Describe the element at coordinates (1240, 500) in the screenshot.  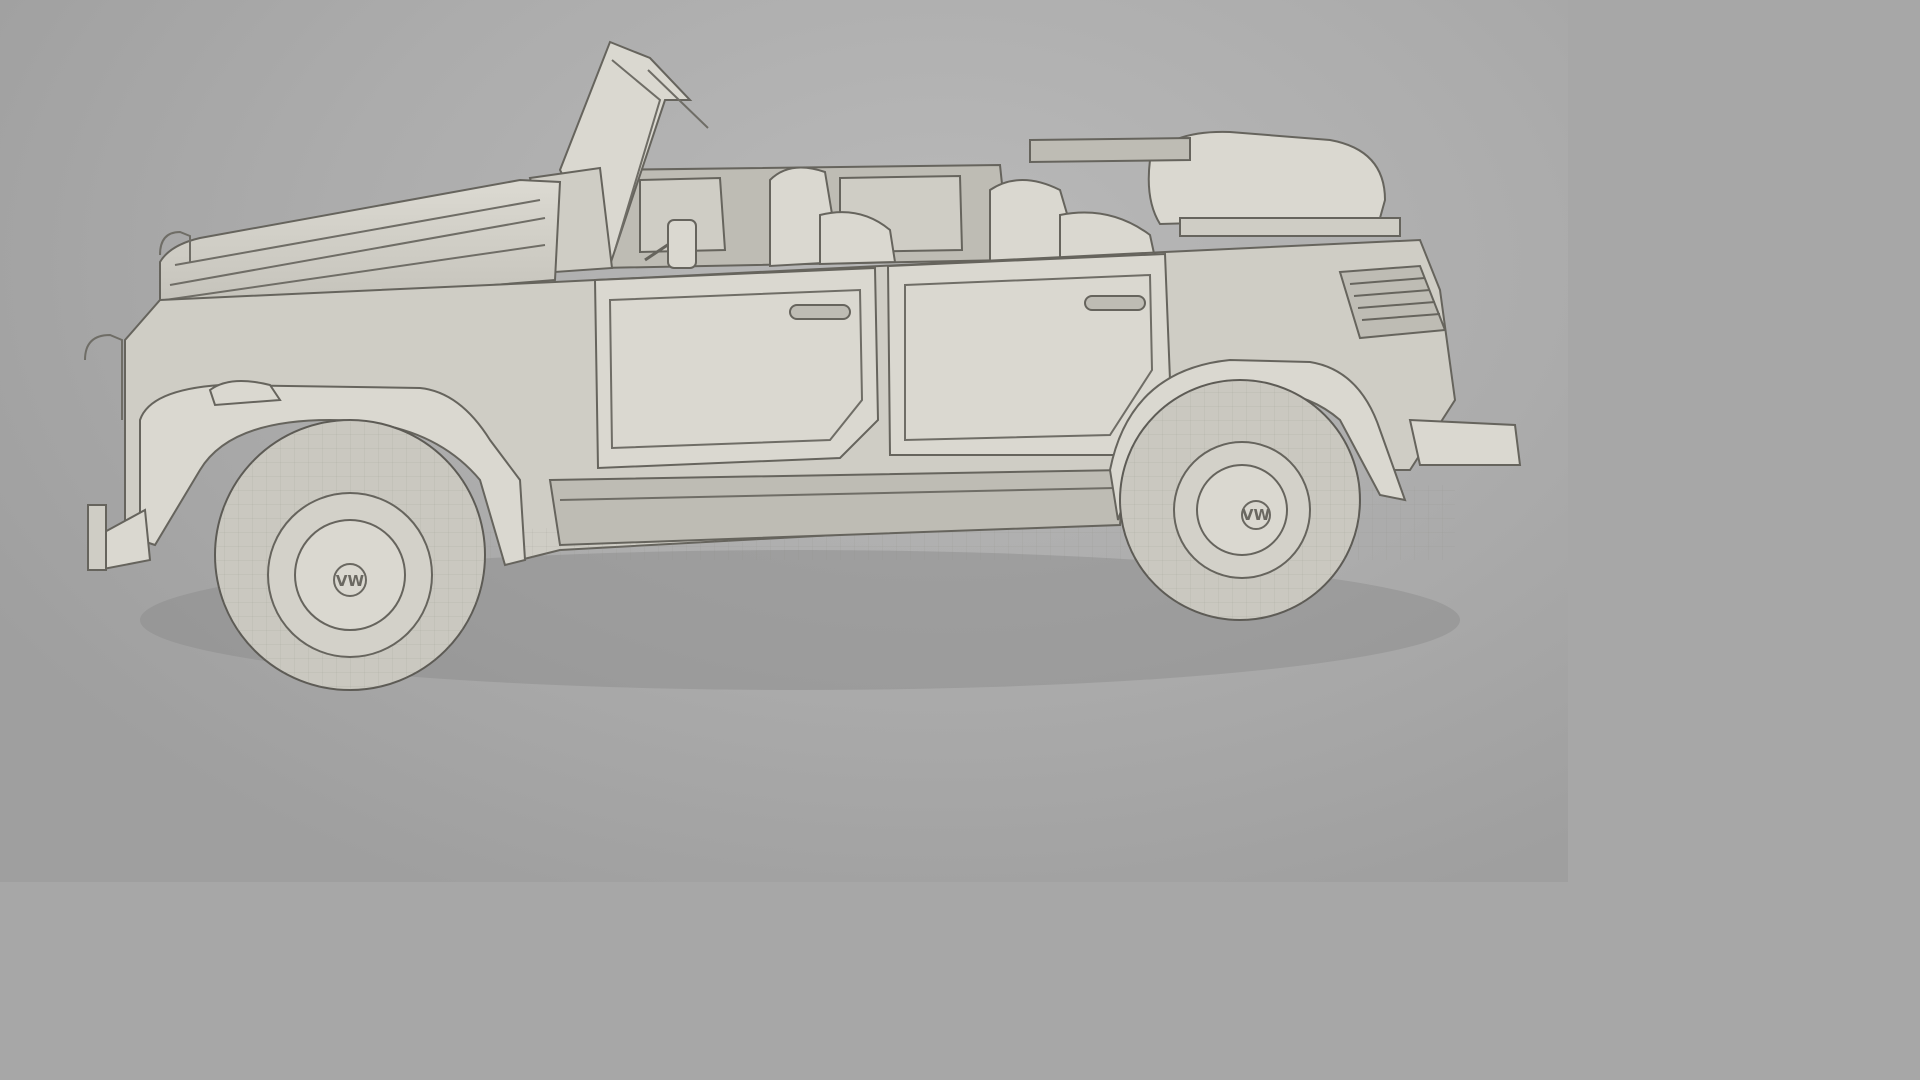
I see `rear-wheel: VW` at that location.